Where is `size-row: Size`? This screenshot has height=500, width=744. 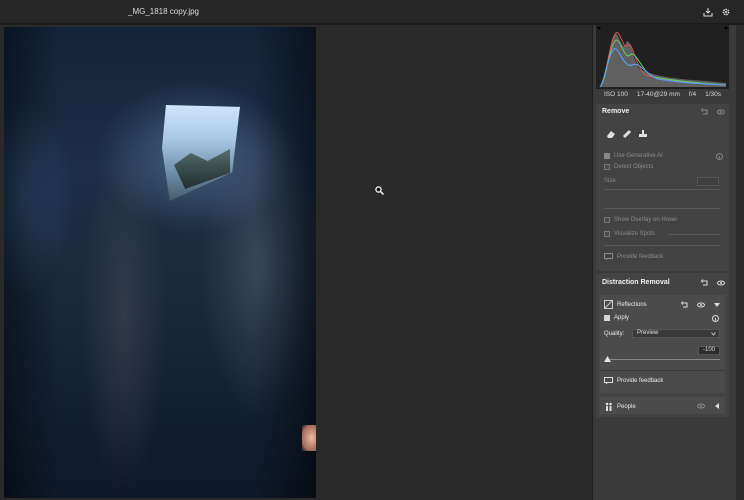 size-row: Size is located at coordinates (610, 181).